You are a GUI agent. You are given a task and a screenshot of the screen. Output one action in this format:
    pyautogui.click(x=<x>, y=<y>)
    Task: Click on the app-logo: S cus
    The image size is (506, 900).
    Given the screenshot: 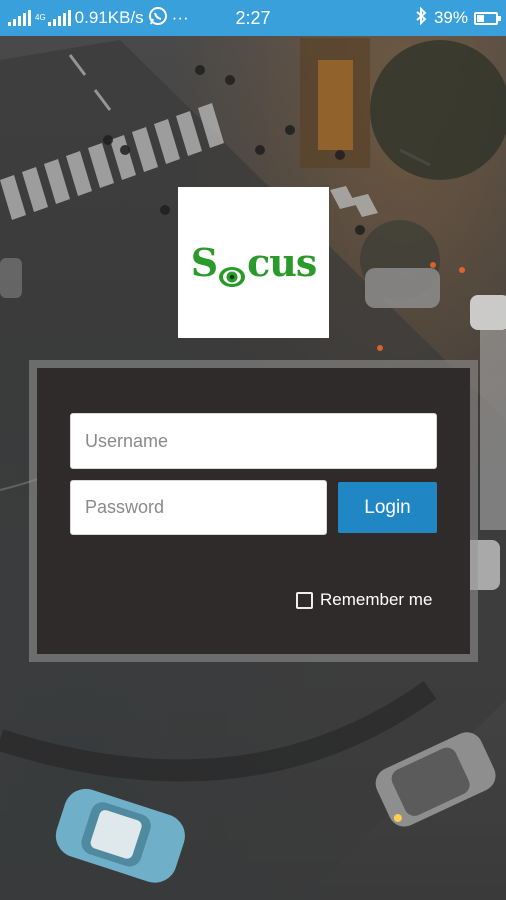 What is the action you would take?
    pyautogui.click(x=253, y=262)
    